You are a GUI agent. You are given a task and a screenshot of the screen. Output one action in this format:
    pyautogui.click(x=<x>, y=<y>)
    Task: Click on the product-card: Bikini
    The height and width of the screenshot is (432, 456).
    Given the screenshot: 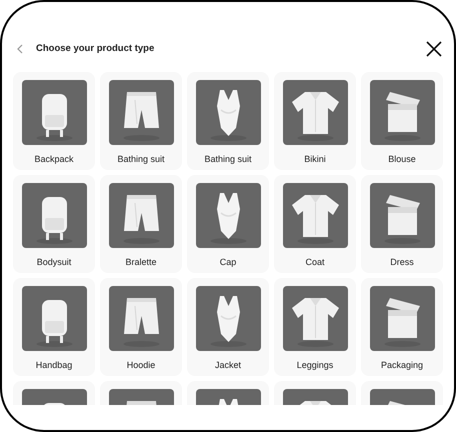 What is the action you would take?
    pyautogui.click(x=315, y=121)
    